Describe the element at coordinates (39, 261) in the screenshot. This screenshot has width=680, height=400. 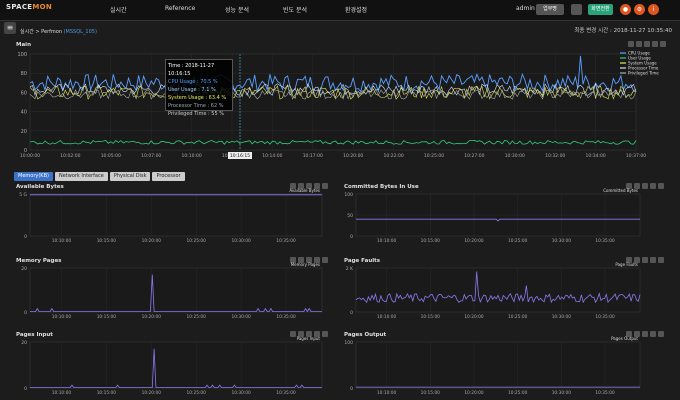
I see `panel-title: Memory Pages` at that location.